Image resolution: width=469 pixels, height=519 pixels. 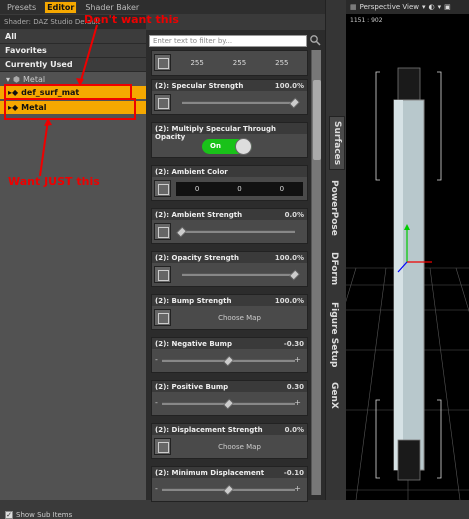 I want to click on property-label: (2): Opacity Strength, so click(x=197, y=258).